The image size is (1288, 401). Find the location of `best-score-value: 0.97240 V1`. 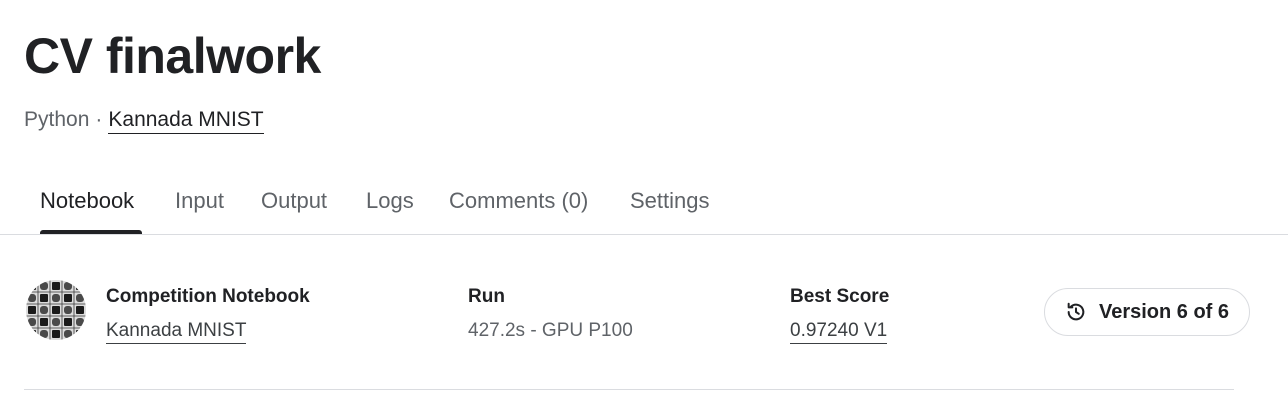

best-score-value: 0.97240 V1 is located at coordinates (839, 331).